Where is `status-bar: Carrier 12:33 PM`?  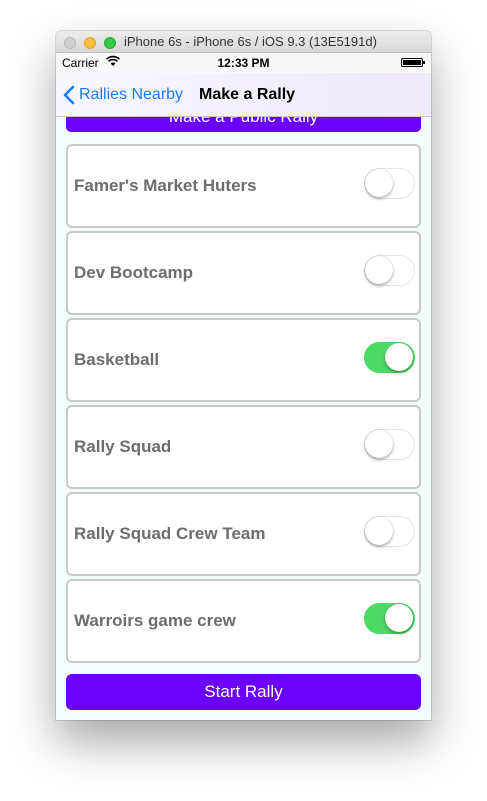
status-bar: Carrier 12:33 PM is located at coordinates (243, 63).